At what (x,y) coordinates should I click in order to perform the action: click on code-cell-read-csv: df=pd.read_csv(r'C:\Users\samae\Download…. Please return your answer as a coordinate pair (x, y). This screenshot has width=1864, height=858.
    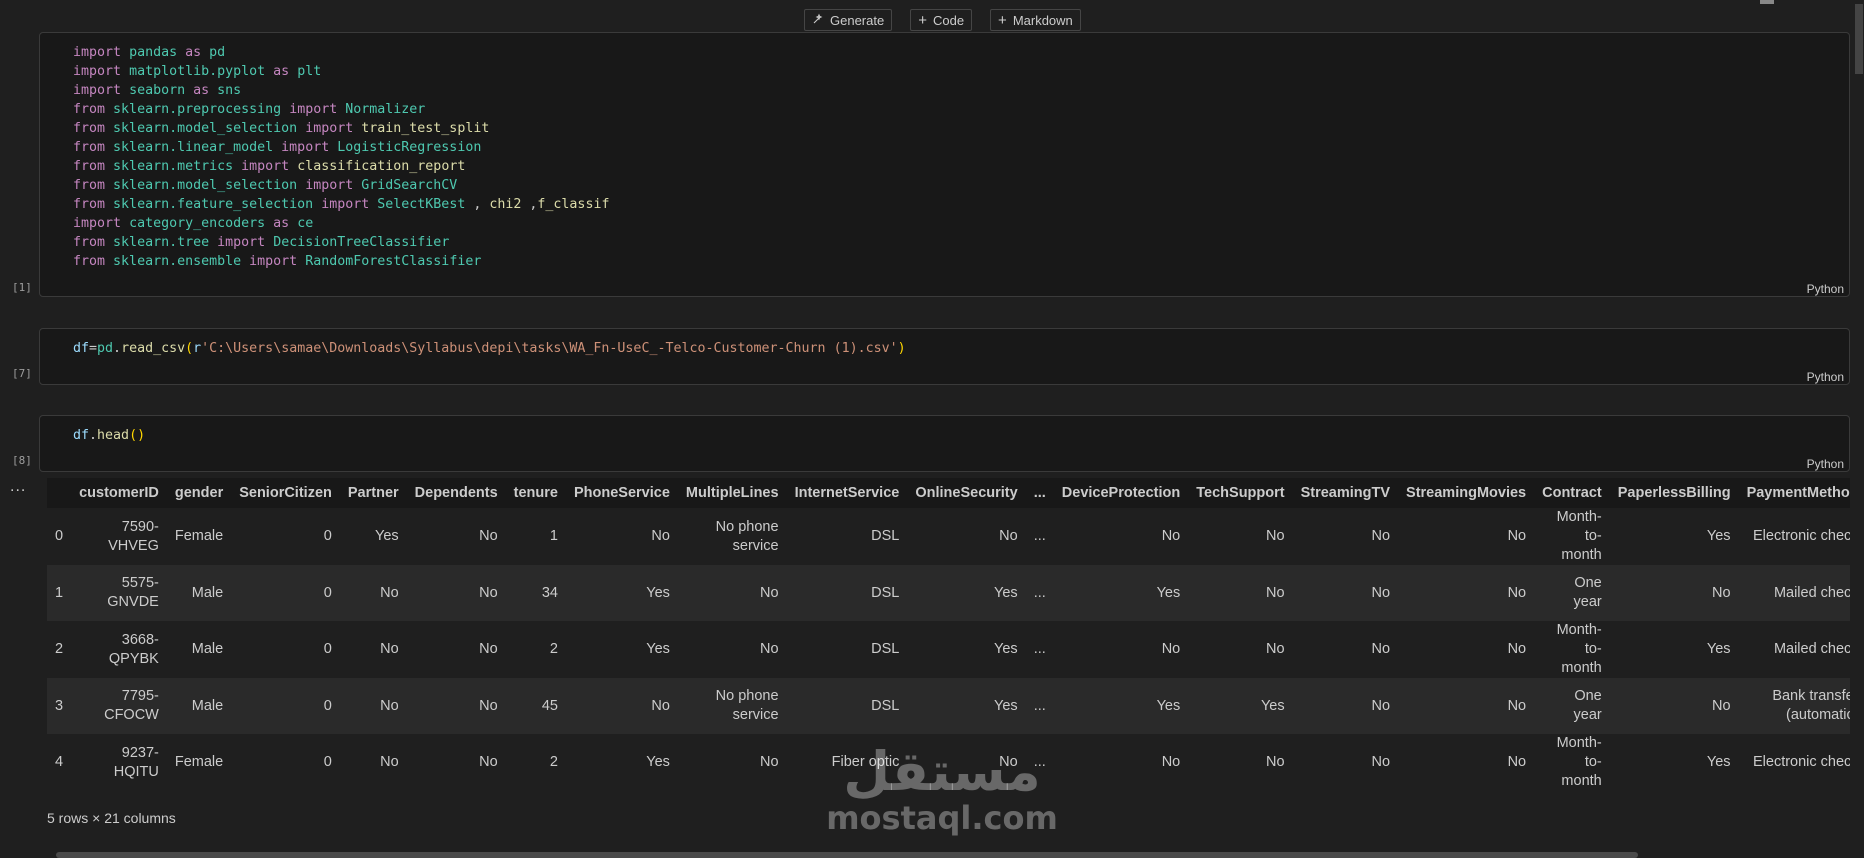
    Looking at the image, I should click on (944, 356).